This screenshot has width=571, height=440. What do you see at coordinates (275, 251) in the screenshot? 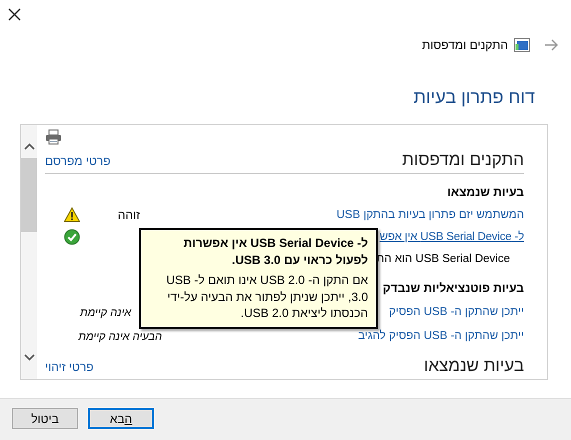
I see `tooltip-title: ל- USB Serial Device אין אפשרות לפעול כראוי עם USB 3.0.` at bounding box center [275, 251].